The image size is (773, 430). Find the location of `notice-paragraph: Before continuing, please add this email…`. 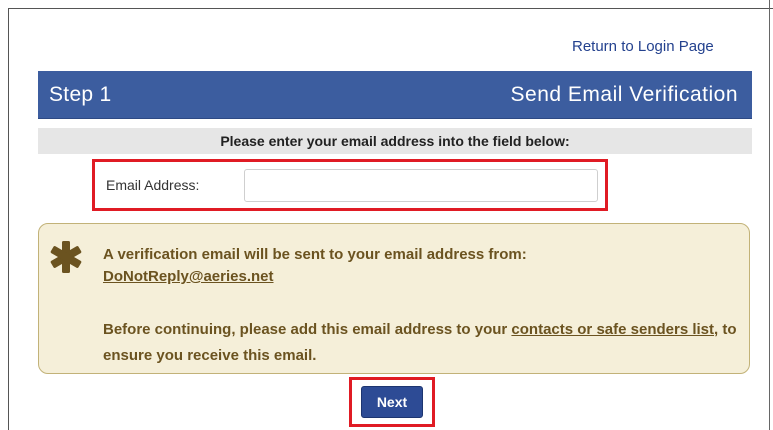

notice-paragraph: Before continuing, please add this email… is located at coordinates (423, 343).